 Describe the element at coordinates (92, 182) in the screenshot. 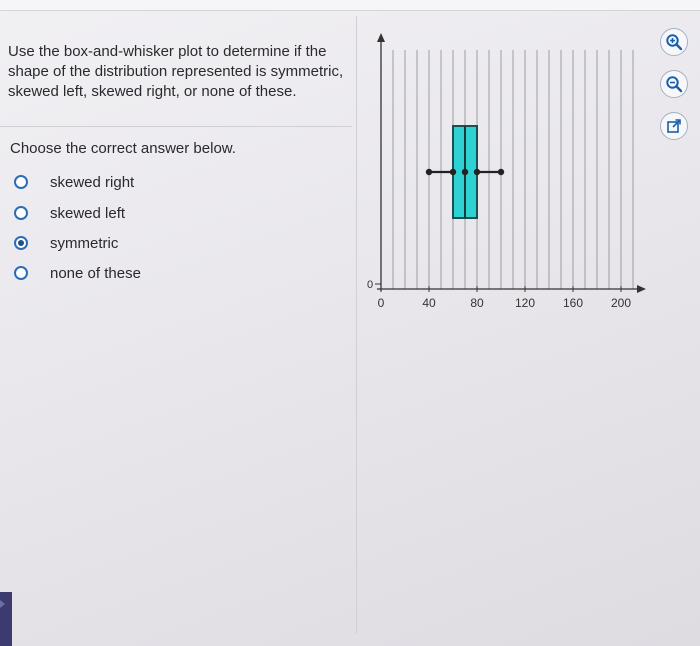

I see `option-label: skewed right` at that location.